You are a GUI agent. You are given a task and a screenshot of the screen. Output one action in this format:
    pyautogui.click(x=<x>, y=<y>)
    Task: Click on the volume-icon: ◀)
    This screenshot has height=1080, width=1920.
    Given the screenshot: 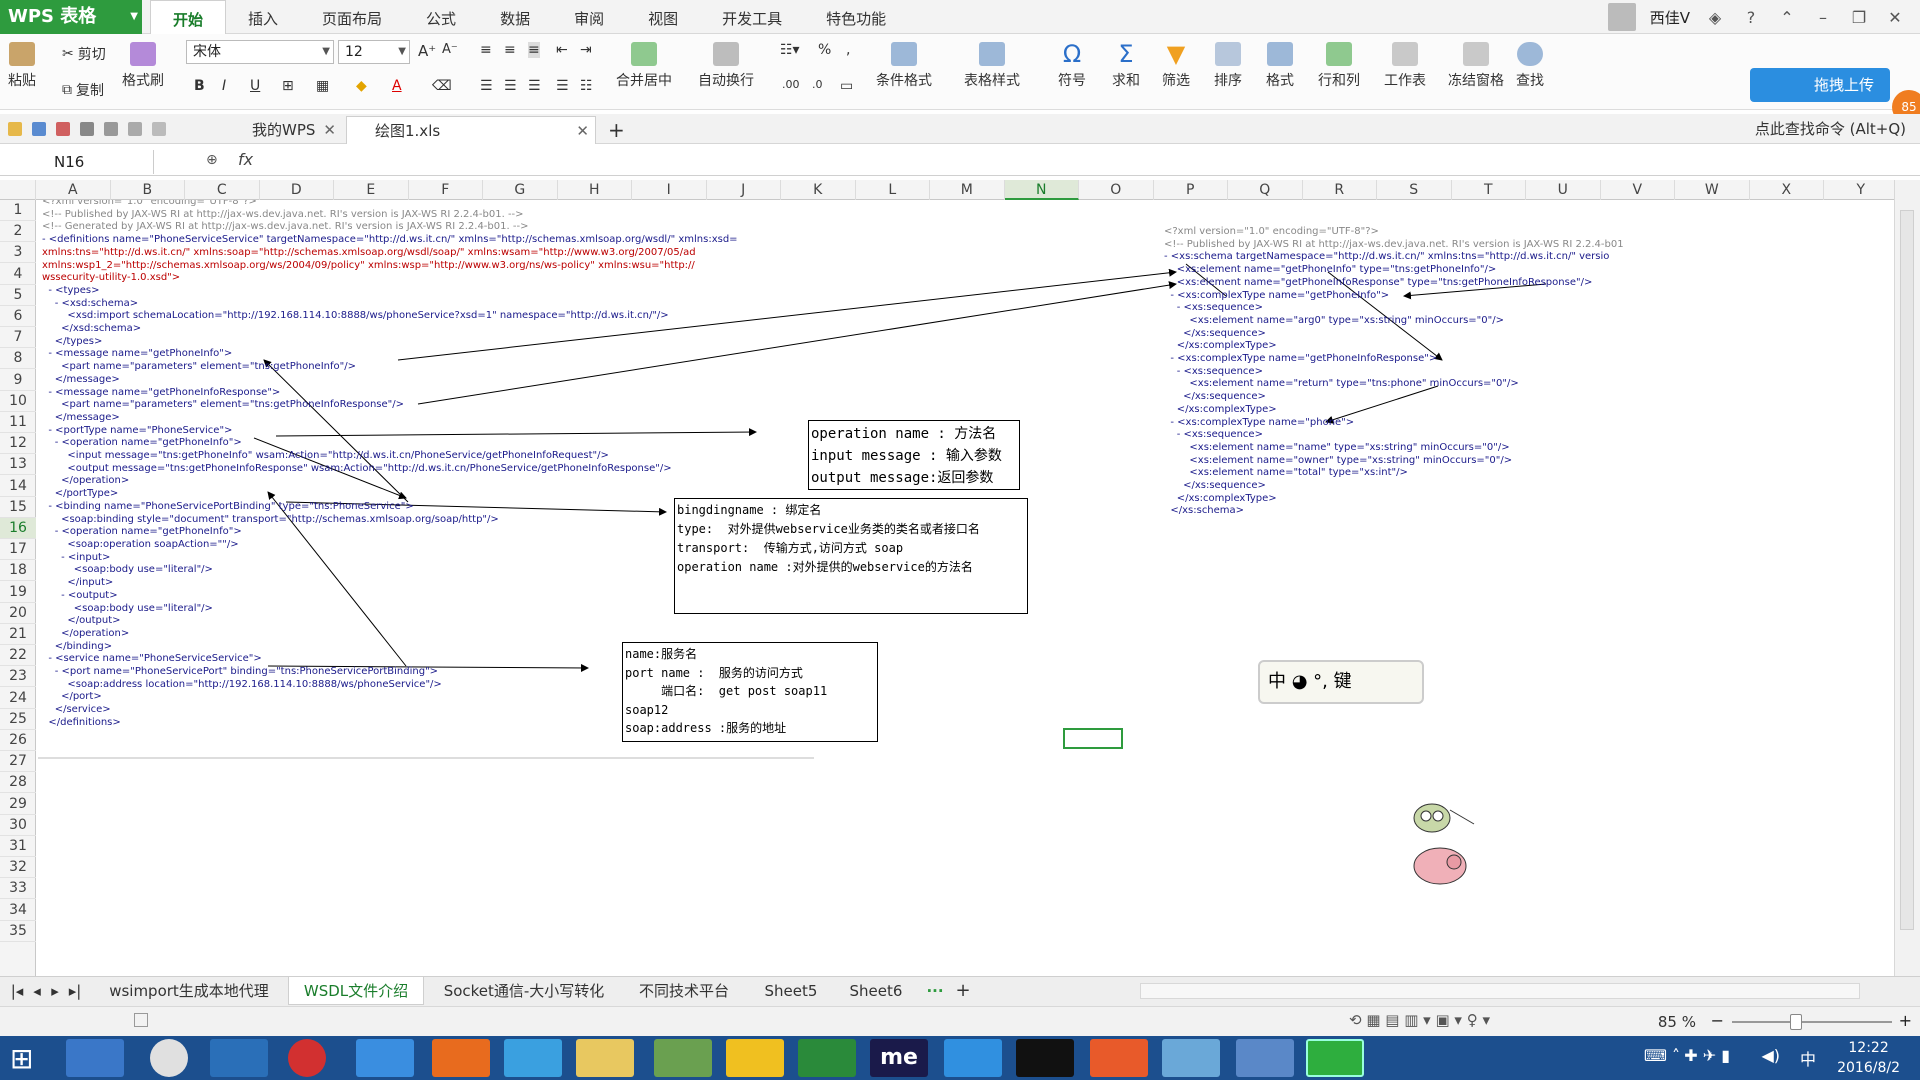 What is the action you would take?
    pyautogui.click(x=1770, y=1055)
    